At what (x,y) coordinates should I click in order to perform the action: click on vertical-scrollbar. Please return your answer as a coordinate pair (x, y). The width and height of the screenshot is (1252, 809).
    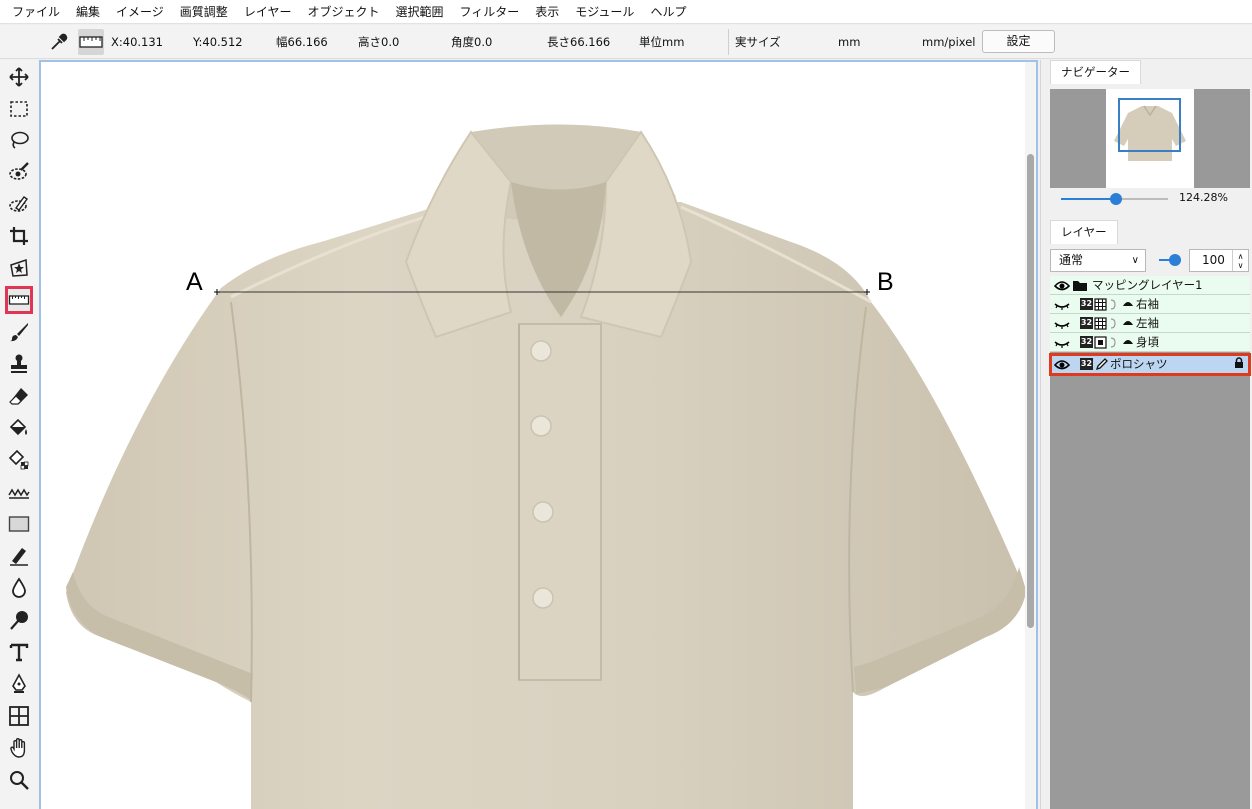
    Looking at the image, I should click on (1030, 435).